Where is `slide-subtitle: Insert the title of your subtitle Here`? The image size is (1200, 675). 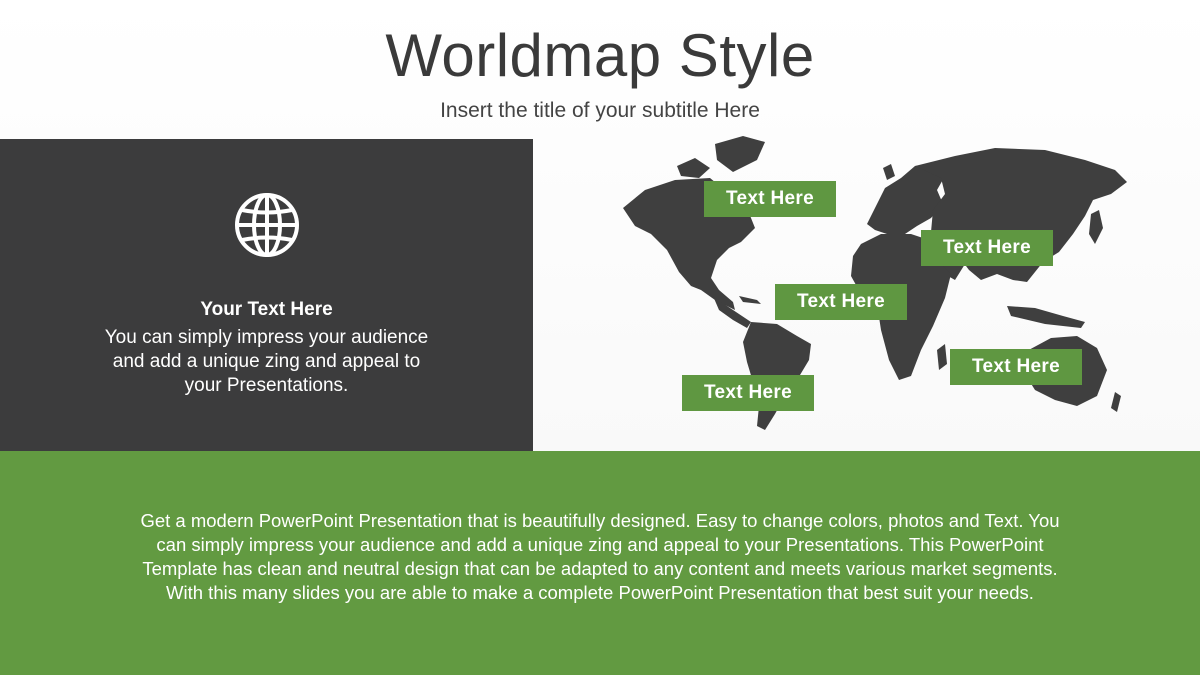 slide-subtitle: Insert the title of your subtitle Here is located at coordinates (600, 110).